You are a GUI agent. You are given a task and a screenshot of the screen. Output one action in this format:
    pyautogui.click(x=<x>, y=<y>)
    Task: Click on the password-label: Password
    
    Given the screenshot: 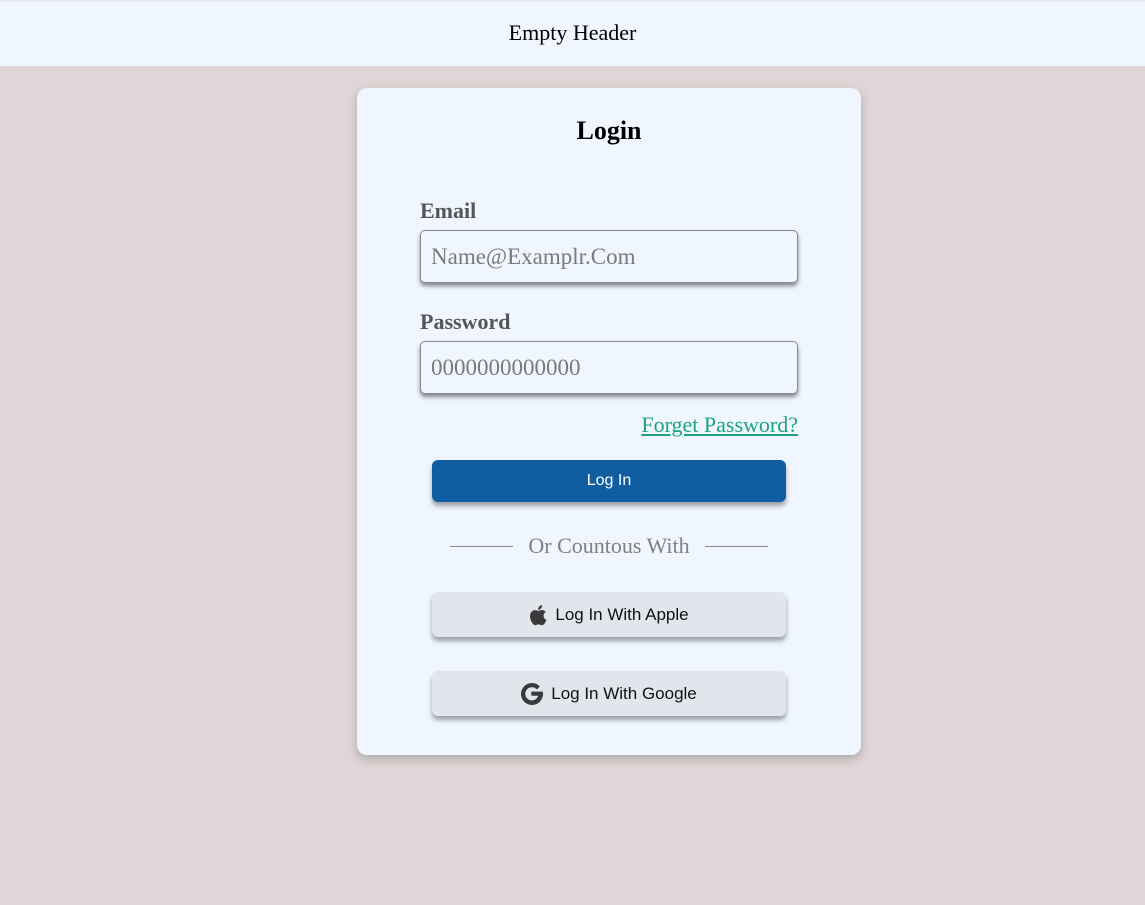 What is the action you would take?
    pyautogui.click(x=465, y=321)
    